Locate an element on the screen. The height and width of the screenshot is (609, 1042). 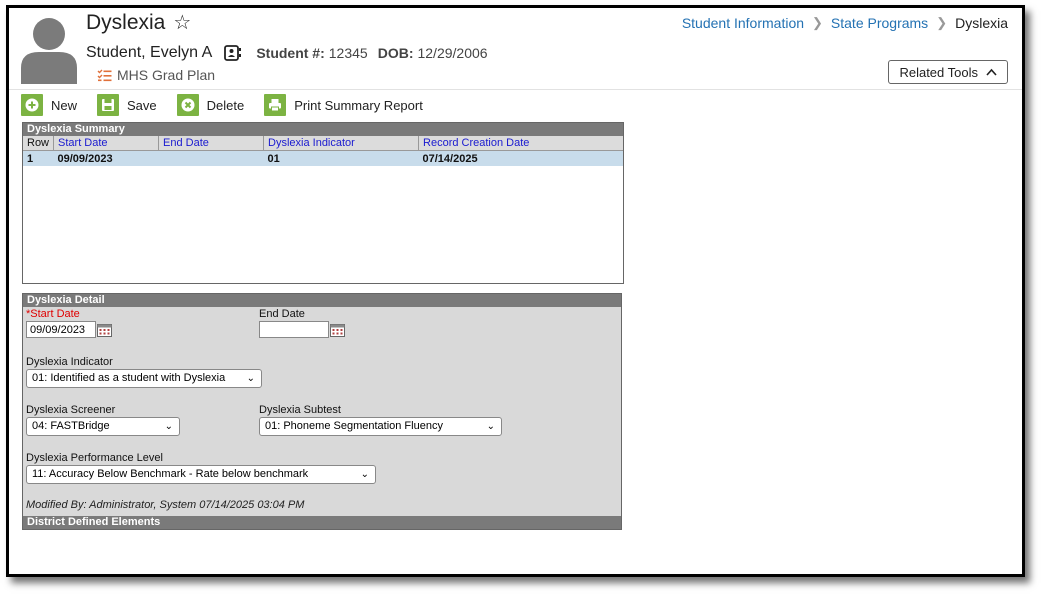
dyslexia-screener-value: 04: FASTBridge is located at coordinates (71, 426).